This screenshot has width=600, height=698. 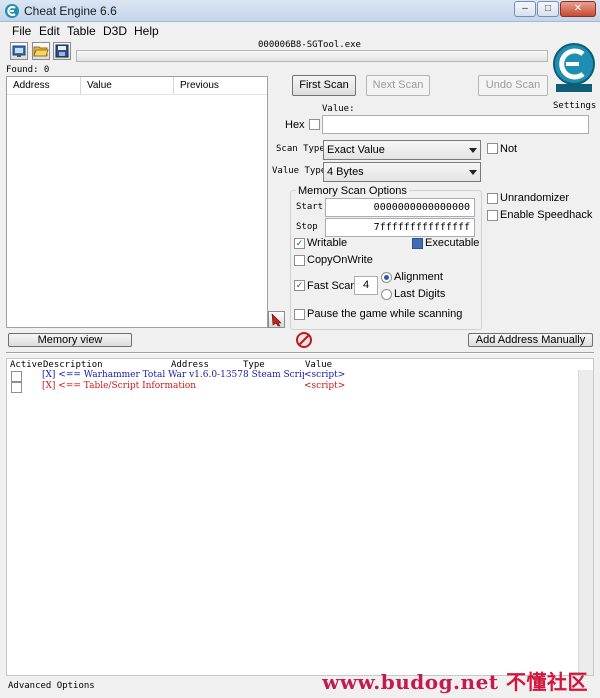 What do you see at coordinates (385, 314) in the screenshot?
I see `pause-game-label: Pause the game while scanning` at bounding box center [385, 314].